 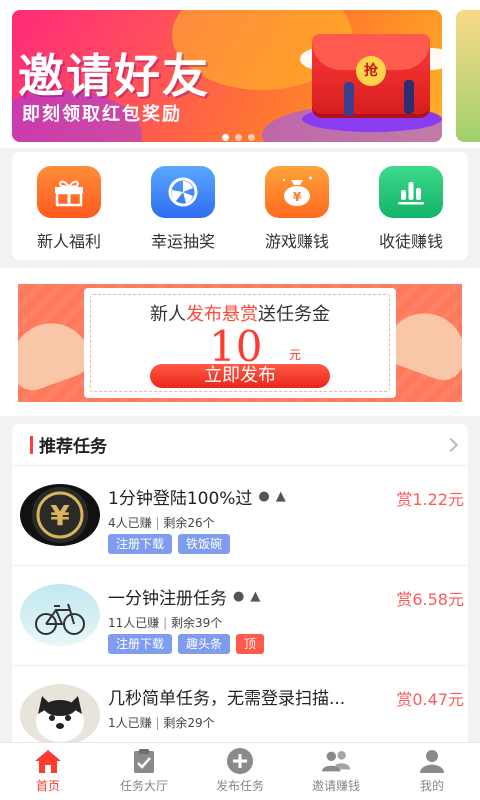 I want to click on home-icon, so click(x=48, y=761).